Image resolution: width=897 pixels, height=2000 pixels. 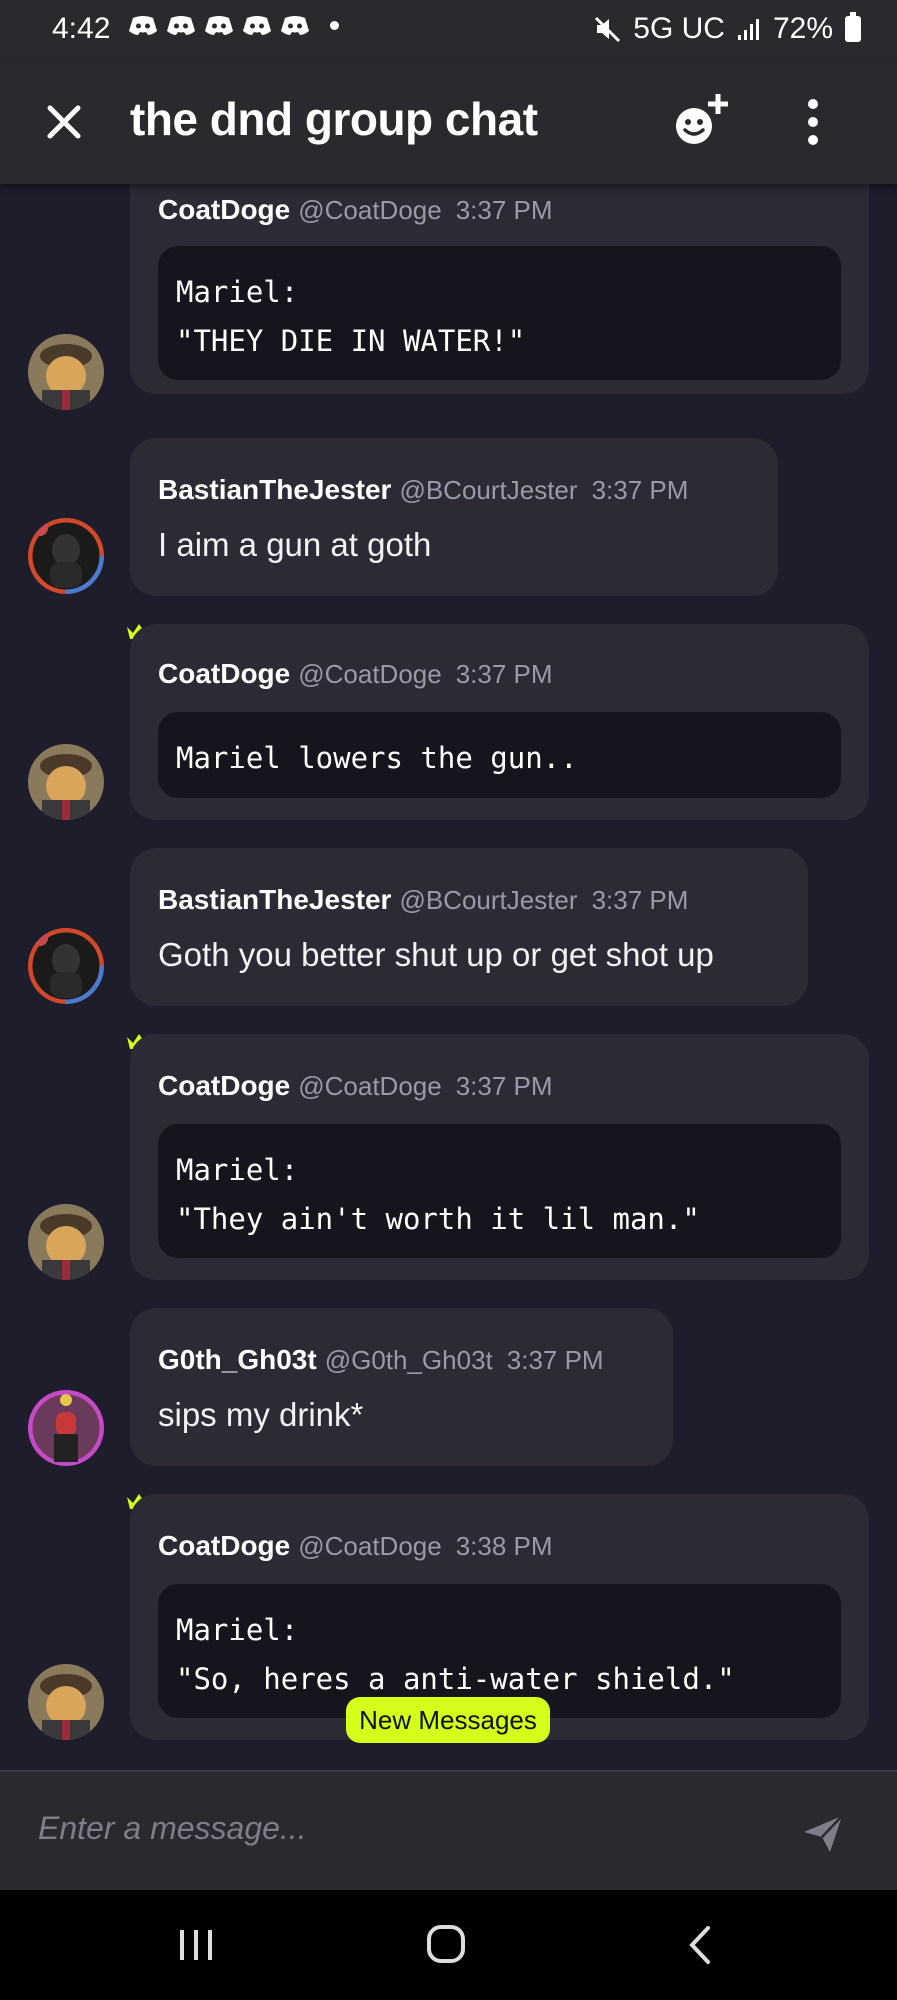 I want to click on more-options-button, so click(x=813, y=122).